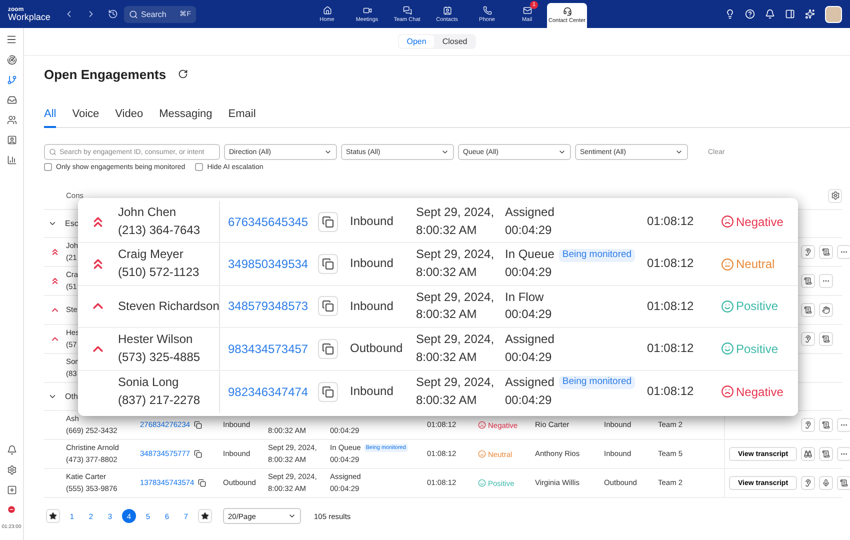 This screenshot has height=540, width=850. What do you see at coordinates (55, 281) in the screenshot?
I see `double-chevron-up-icon` at bounding box center [55, 281].